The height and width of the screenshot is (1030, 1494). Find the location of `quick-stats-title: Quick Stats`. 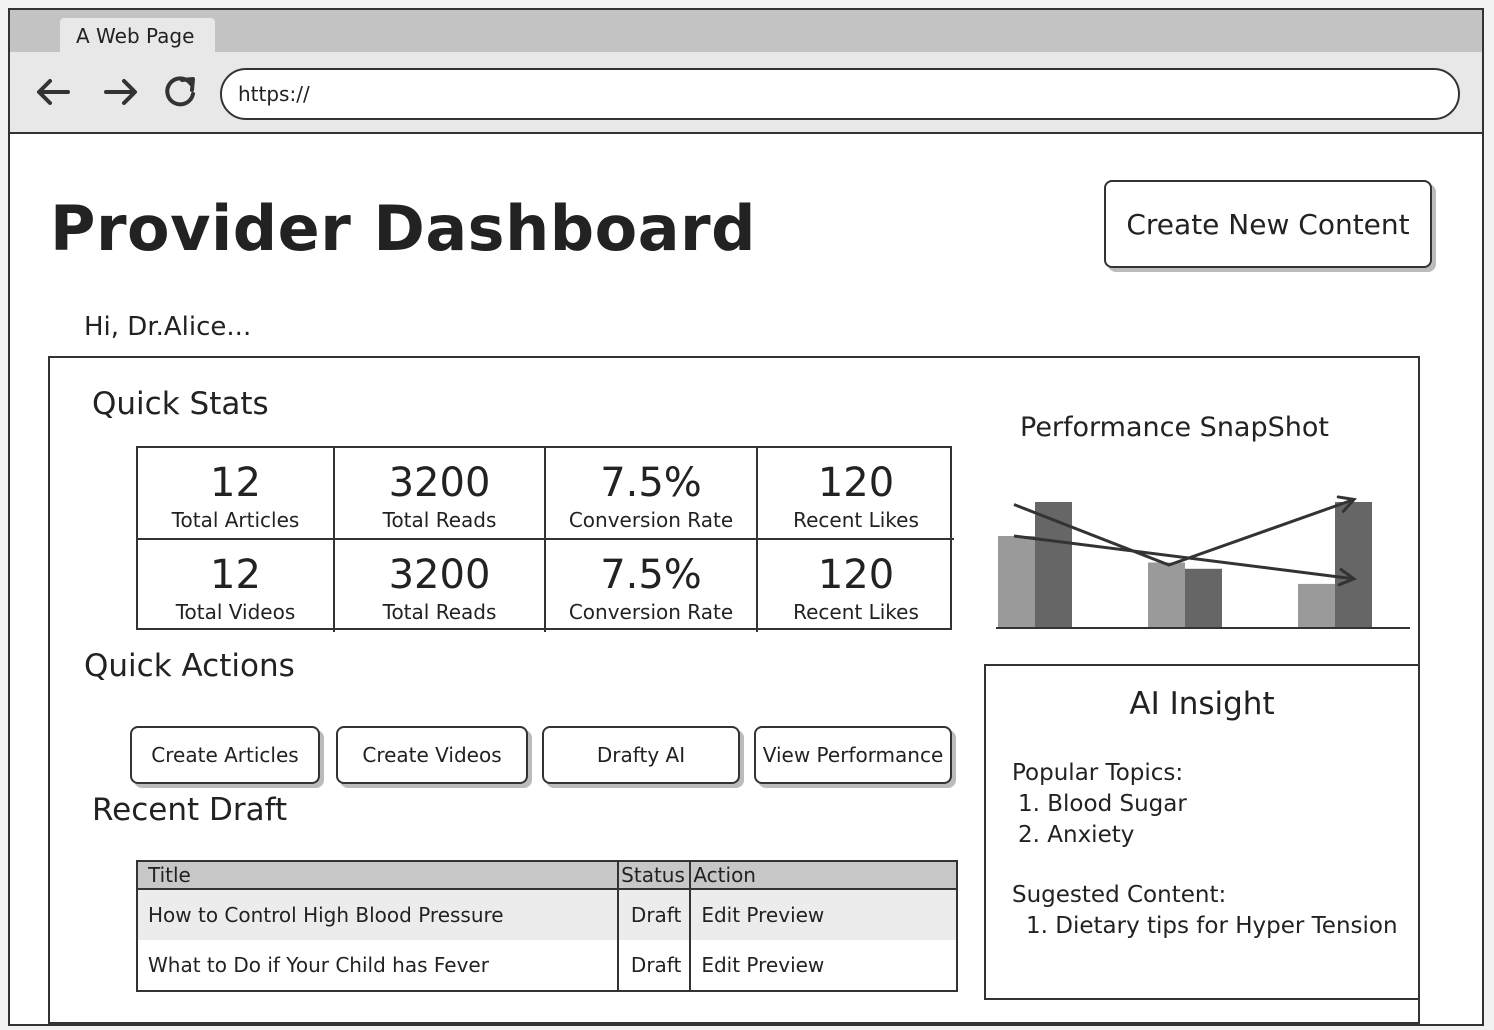

quick-stats-title: Quick Stats is located at coordinates (180, 404).